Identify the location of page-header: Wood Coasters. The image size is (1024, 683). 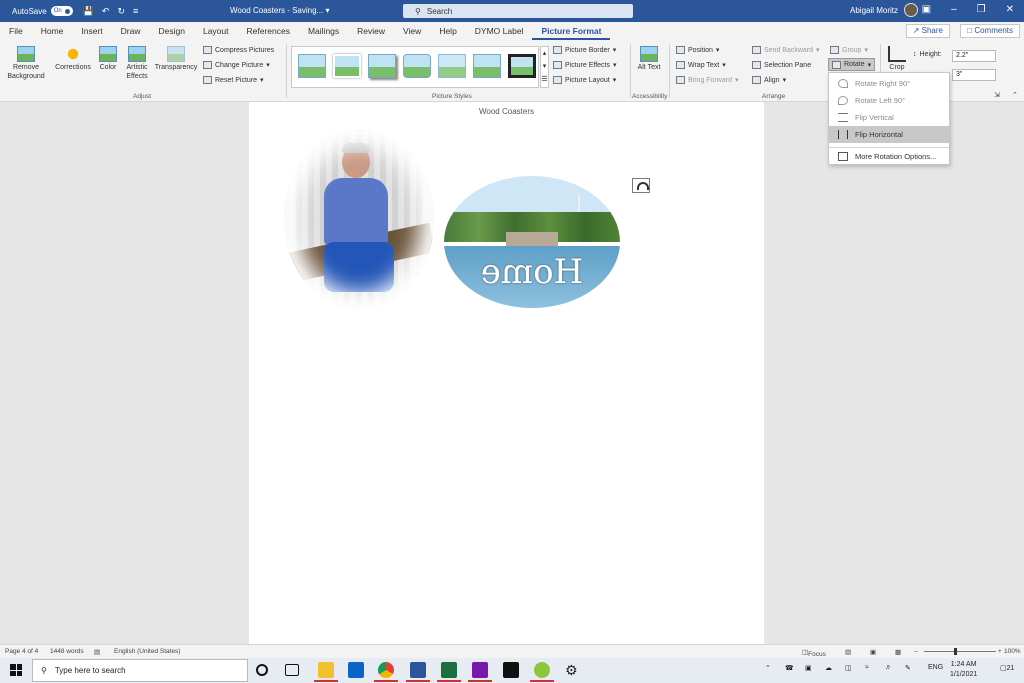
(506, 111).